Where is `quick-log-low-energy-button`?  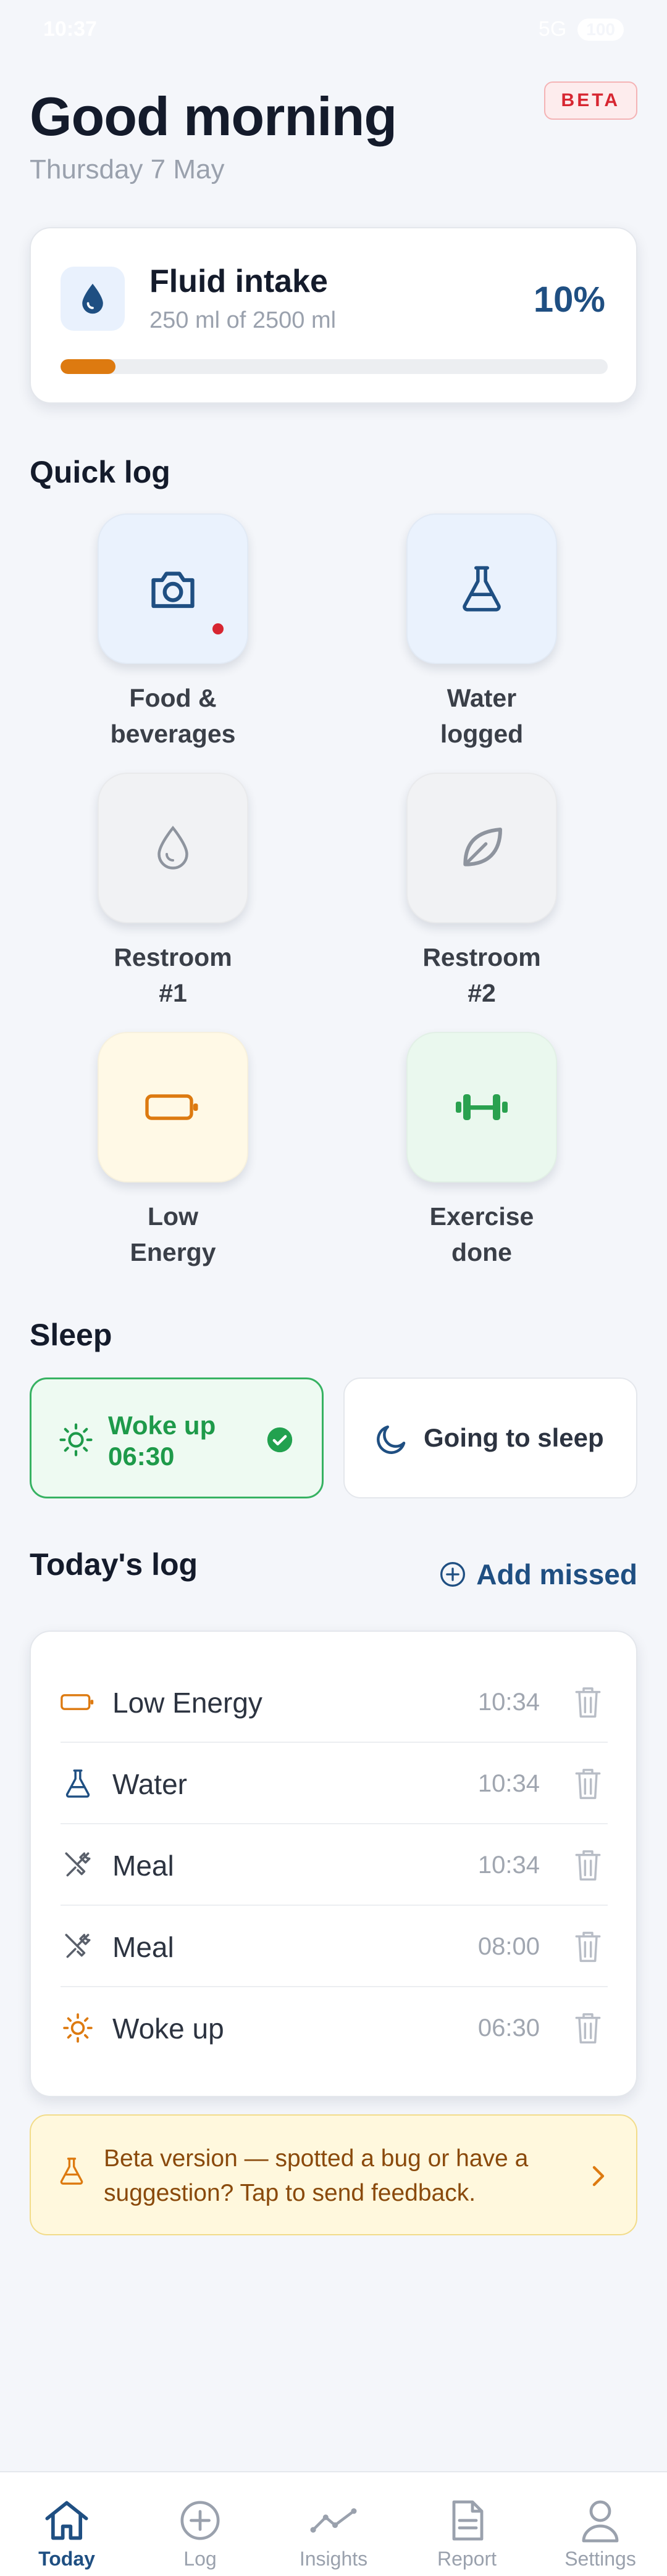
quick-log-low-energy-button is located at coordinates (173, 1107).